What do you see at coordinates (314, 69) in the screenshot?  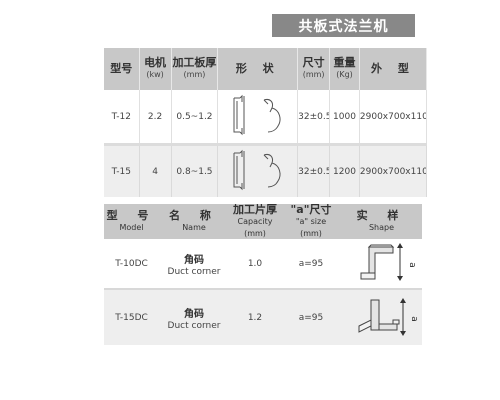 I see `header-size: 尺寸 (mm)` at bounding box center [314, 69].